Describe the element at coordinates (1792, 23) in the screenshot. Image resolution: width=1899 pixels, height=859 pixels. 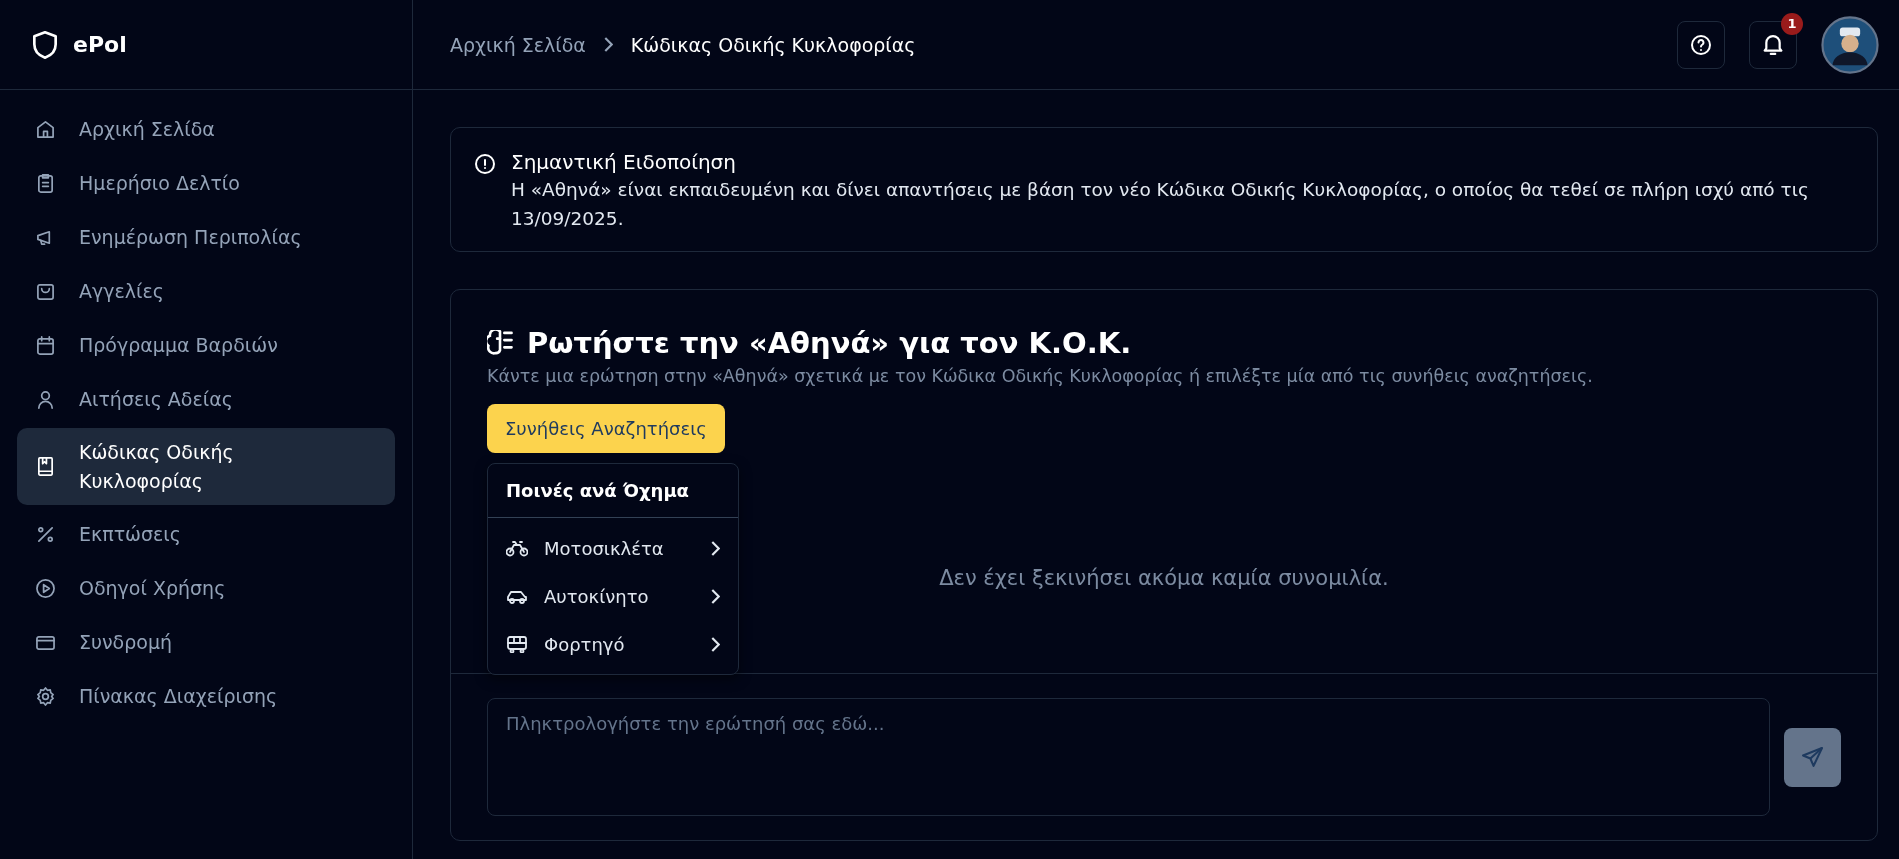
I see `notification-badge: 1` at that location.